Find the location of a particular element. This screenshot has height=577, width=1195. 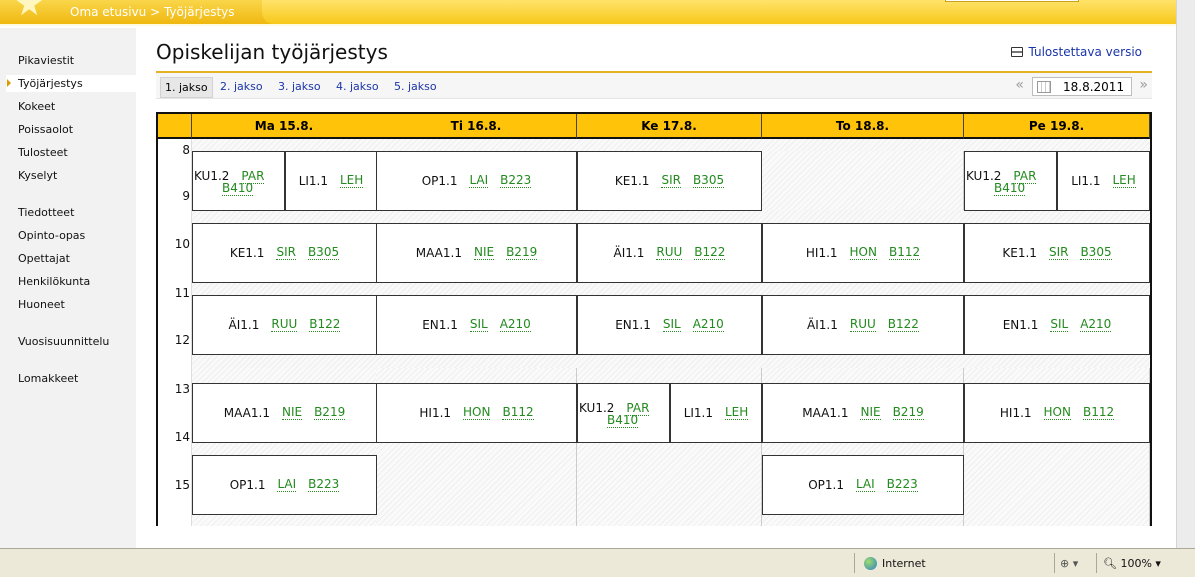

sidebar-item-poissaolot: Poissaolot is located at coordinates (45, 129).